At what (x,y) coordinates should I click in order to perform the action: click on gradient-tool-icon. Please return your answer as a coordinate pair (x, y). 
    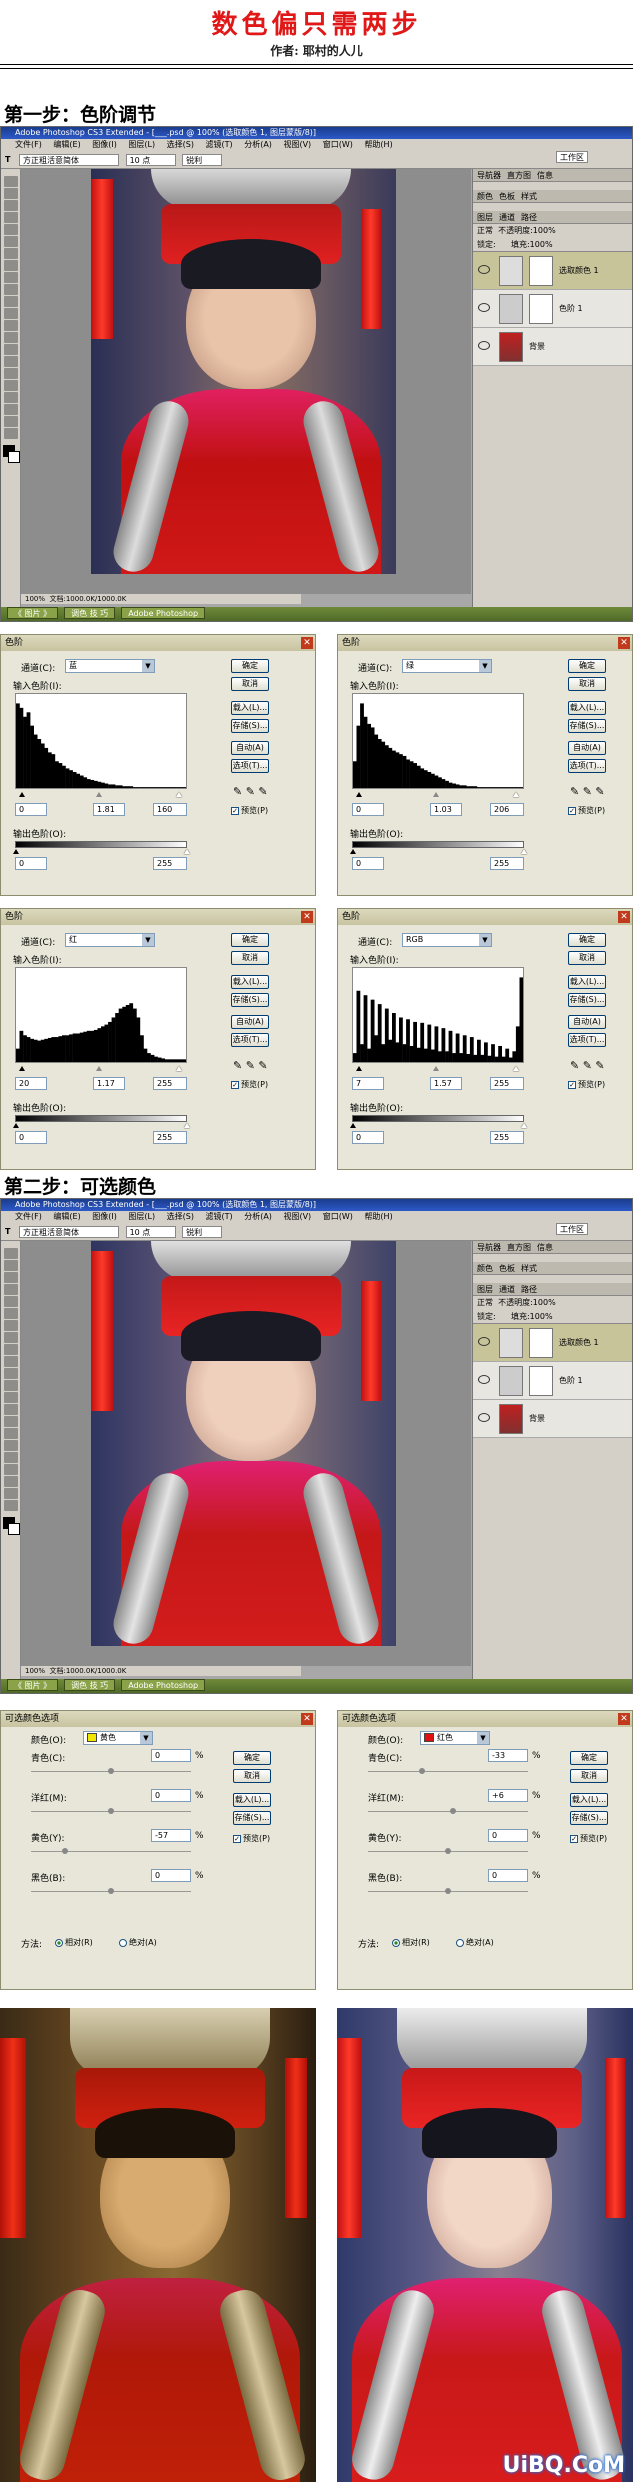
    Looking at the image, I should click on (11, 1385).